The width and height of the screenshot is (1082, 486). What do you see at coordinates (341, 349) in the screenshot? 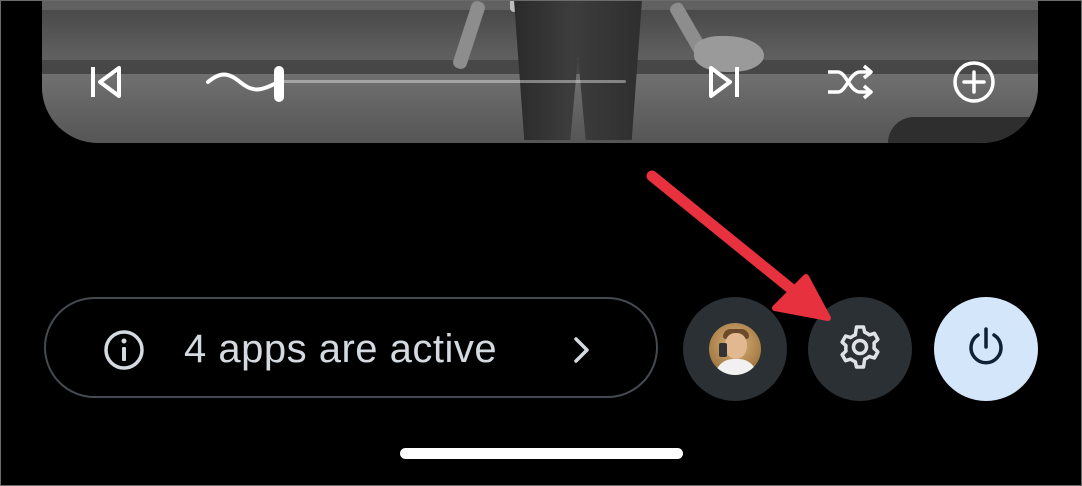
I see `active-apps-label: 4 apps are active` at bounding box center [341, 349].